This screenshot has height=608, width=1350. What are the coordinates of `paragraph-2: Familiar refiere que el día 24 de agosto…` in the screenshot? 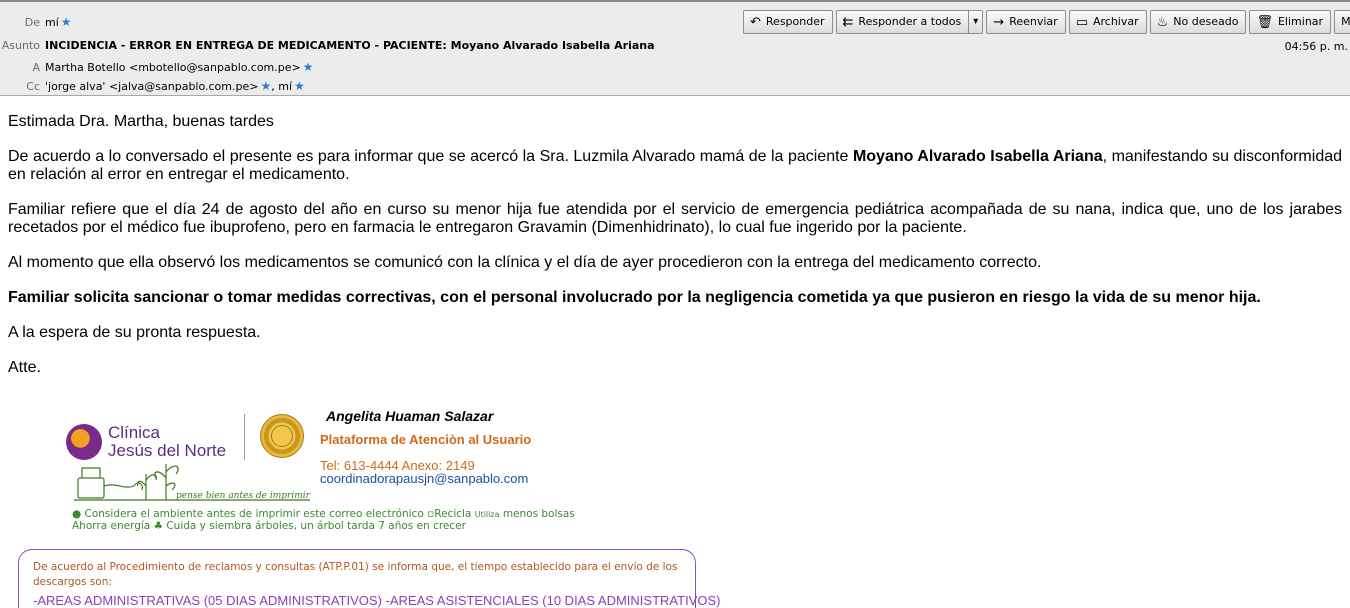 It's located at (675, 218).